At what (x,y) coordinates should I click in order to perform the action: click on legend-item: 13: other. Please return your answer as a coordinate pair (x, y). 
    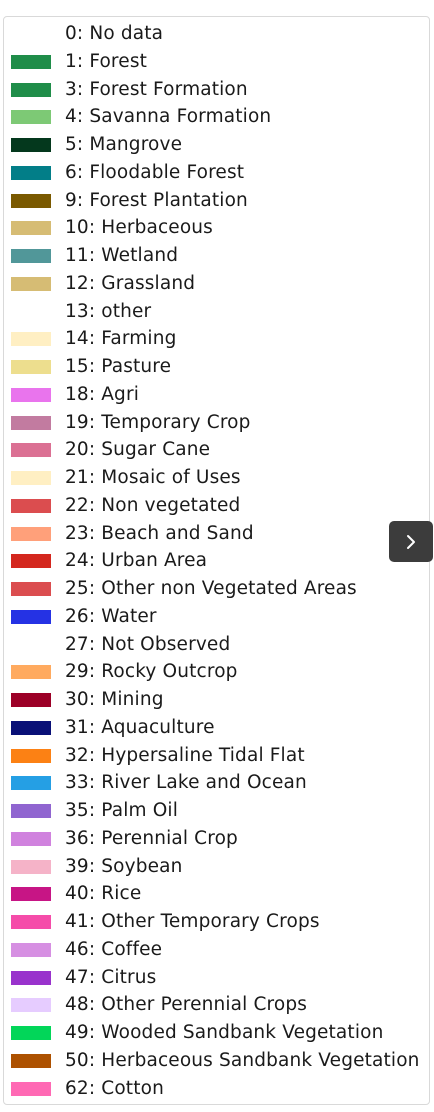
    Looking at the image, I should click on (216, 312).